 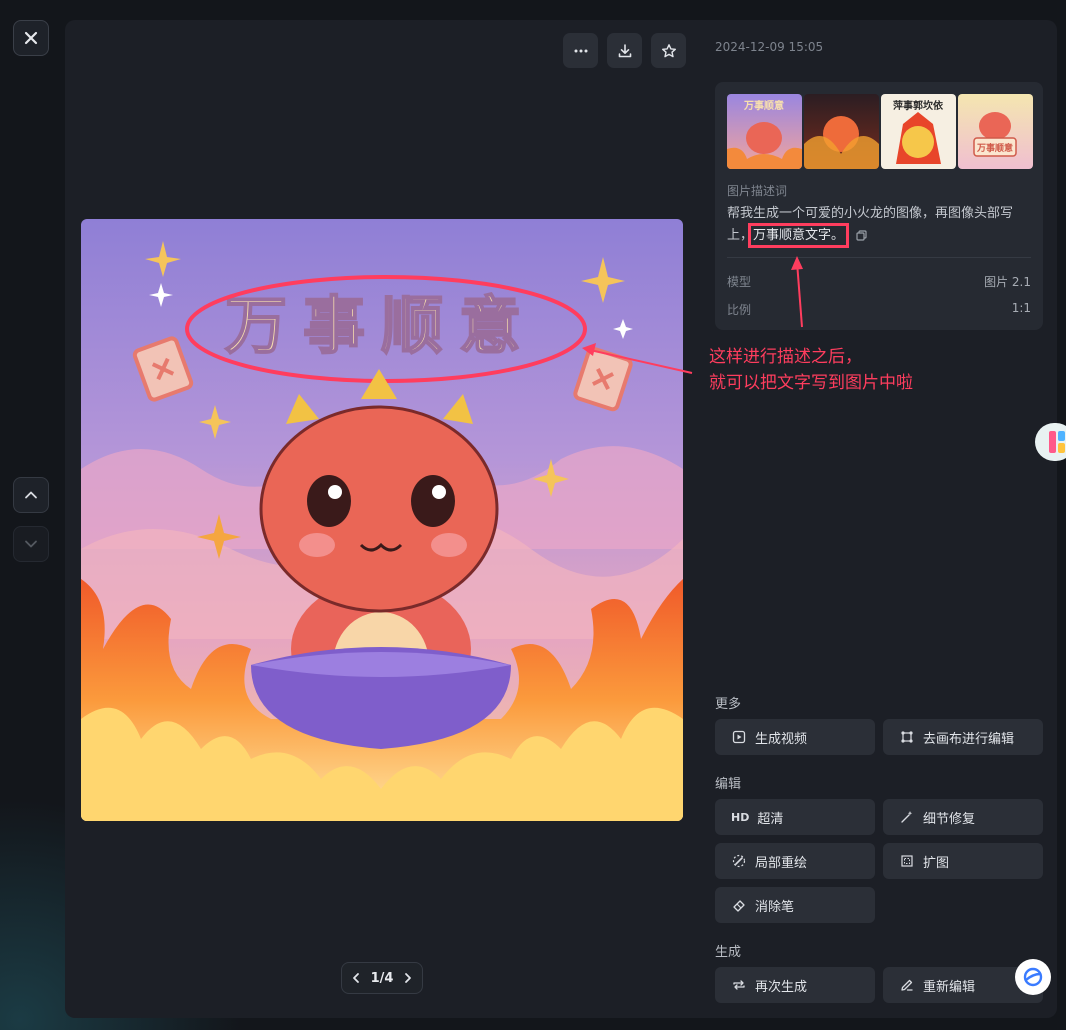 I want to click on app-logo-icon, so click(x=1057, y=442).